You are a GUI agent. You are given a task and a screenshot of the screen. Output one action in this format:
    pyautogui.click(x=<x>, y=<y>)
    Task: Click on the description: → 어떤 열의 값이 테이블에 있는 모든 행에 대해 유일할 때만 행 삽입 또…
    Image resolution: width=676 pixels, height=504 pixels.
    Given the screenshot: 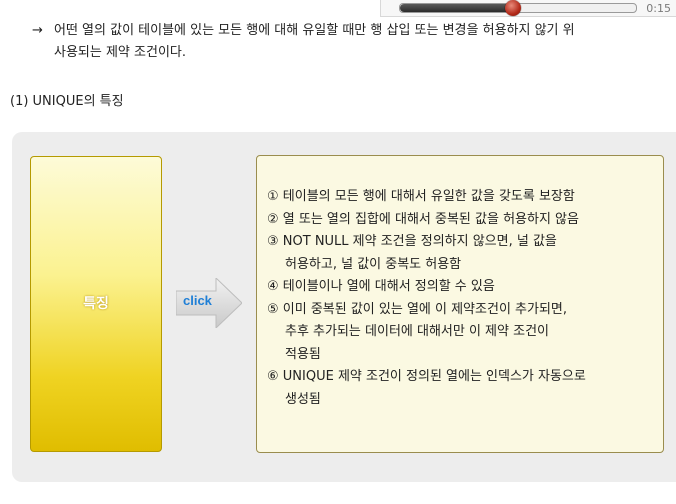 What is the action you would take?
    pyautogui.click(x=354, y=42)
    